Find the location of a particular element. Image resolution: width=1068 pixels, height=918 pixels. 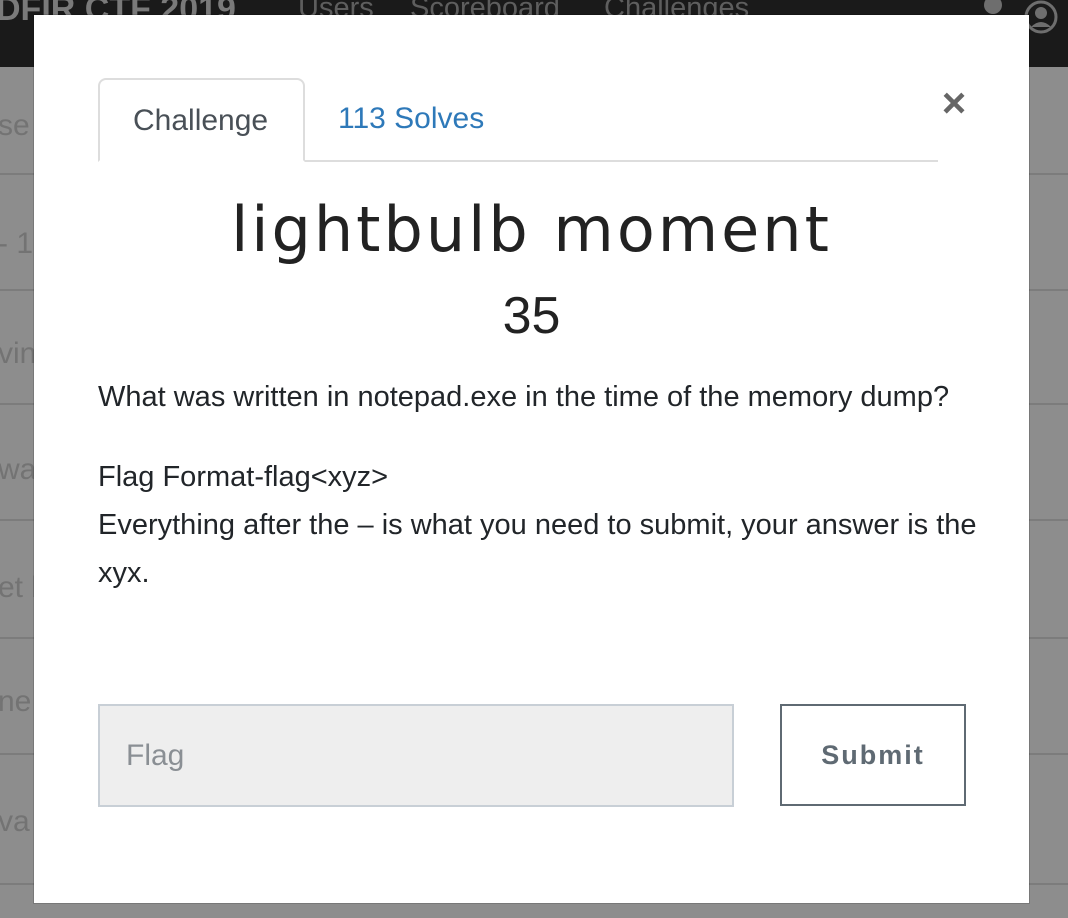

list-item-label: va is located at coordinates (15, 821).